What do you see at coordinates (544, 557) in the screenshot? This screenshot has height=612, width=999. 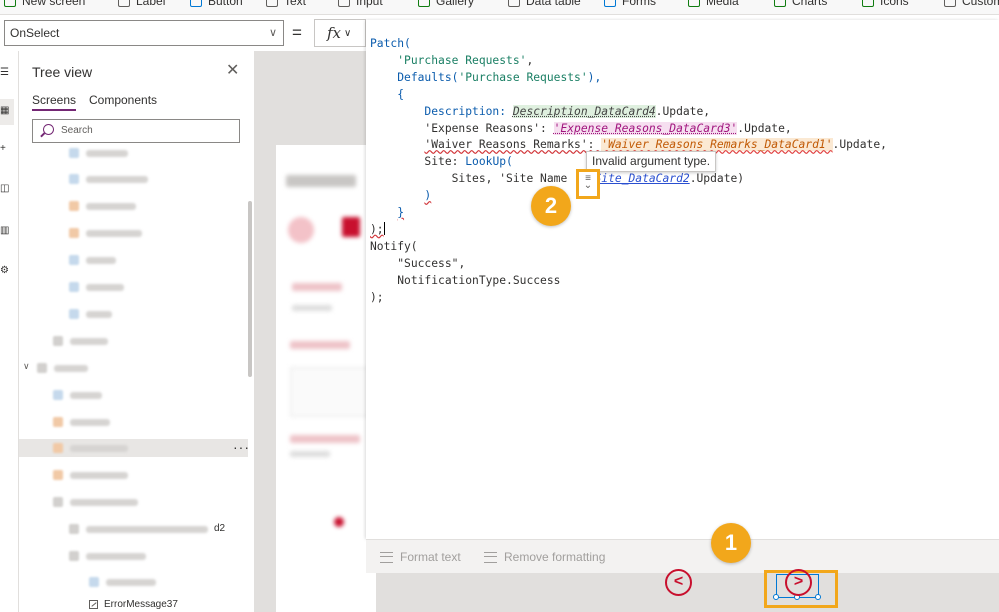 I see `remove-formatting-button: Remove formatting` at bounding box center [544, 557].